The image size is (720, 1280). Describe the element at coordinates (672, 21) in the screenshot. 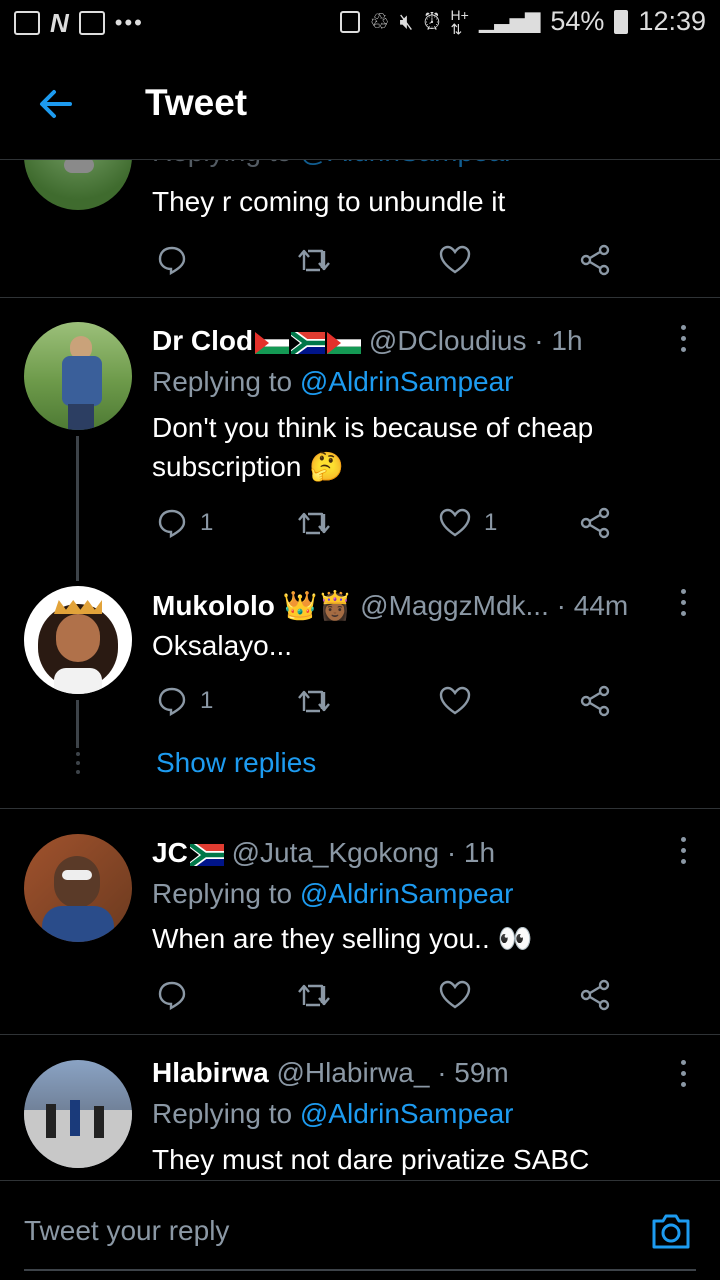

I see `clock: 12:39` at that location.